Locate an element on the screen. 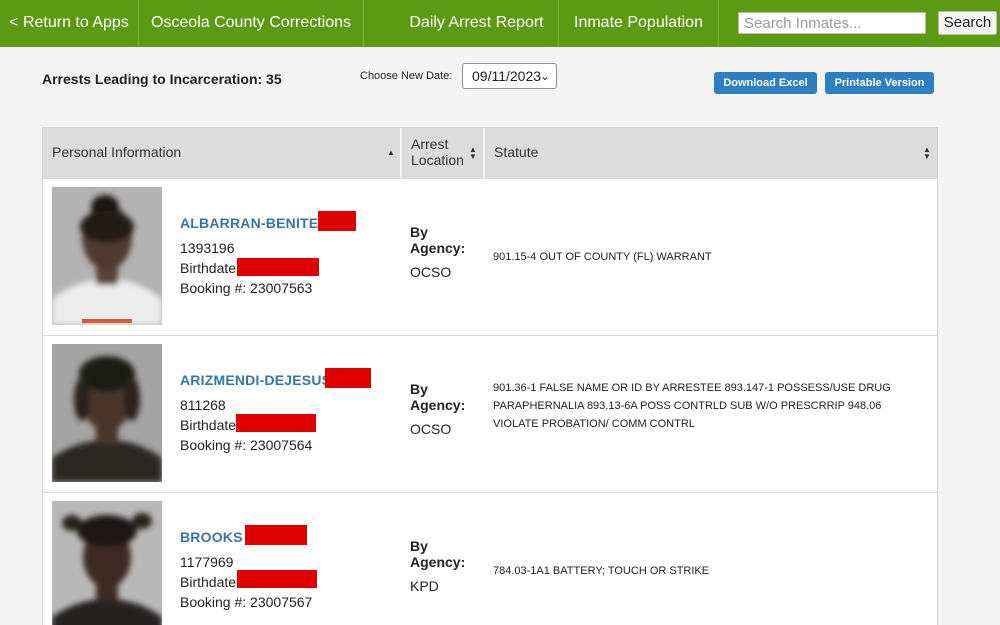 Image resolution: width=1000 pixels, height=625 pixels. search-input is located at coordinates (832, 23).